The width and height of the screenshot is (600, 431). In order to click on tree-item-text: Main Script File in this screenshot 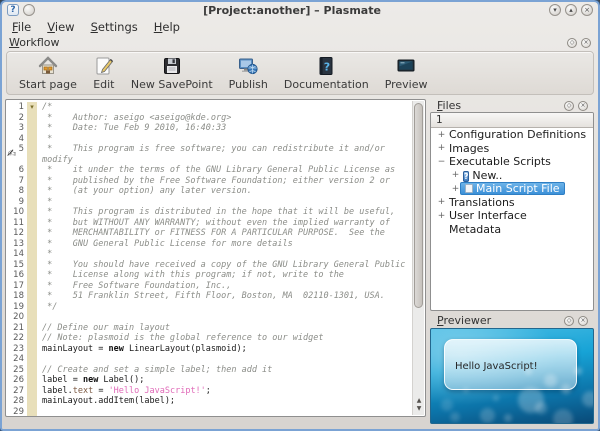, I will do `click(518, 189)`.